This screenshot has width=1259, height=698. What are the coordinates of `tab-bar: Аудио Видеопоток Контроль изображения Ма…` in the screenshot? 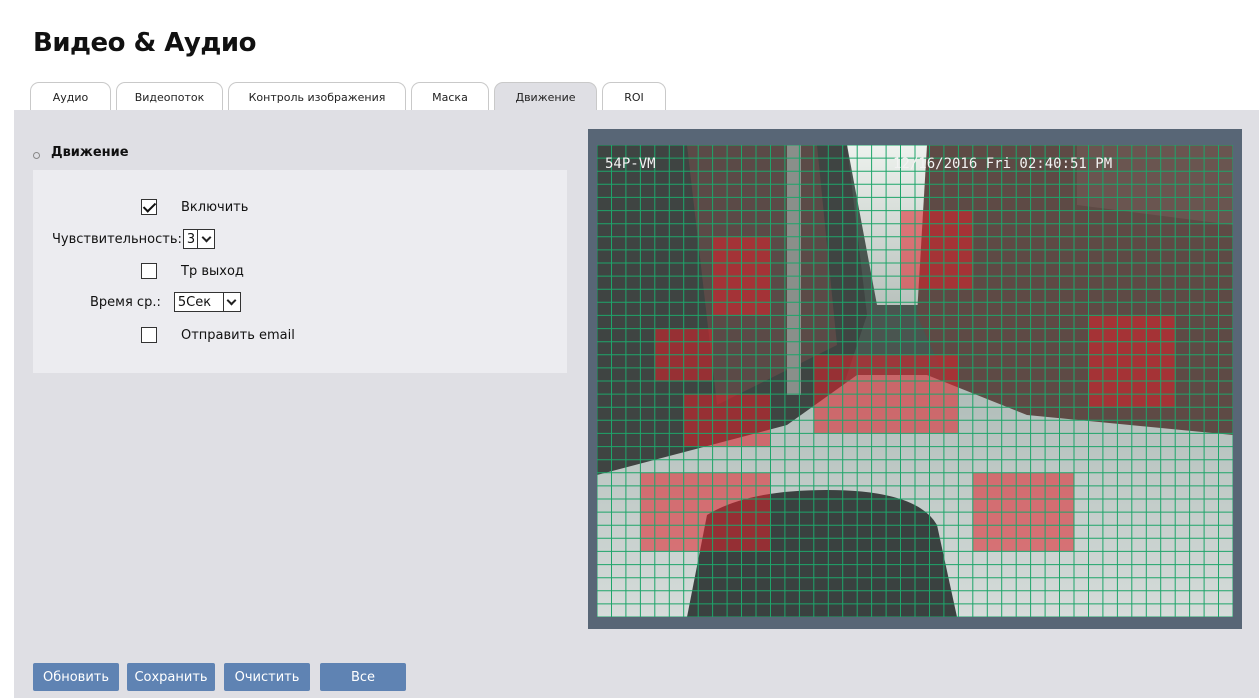 It's located at (350, 96).